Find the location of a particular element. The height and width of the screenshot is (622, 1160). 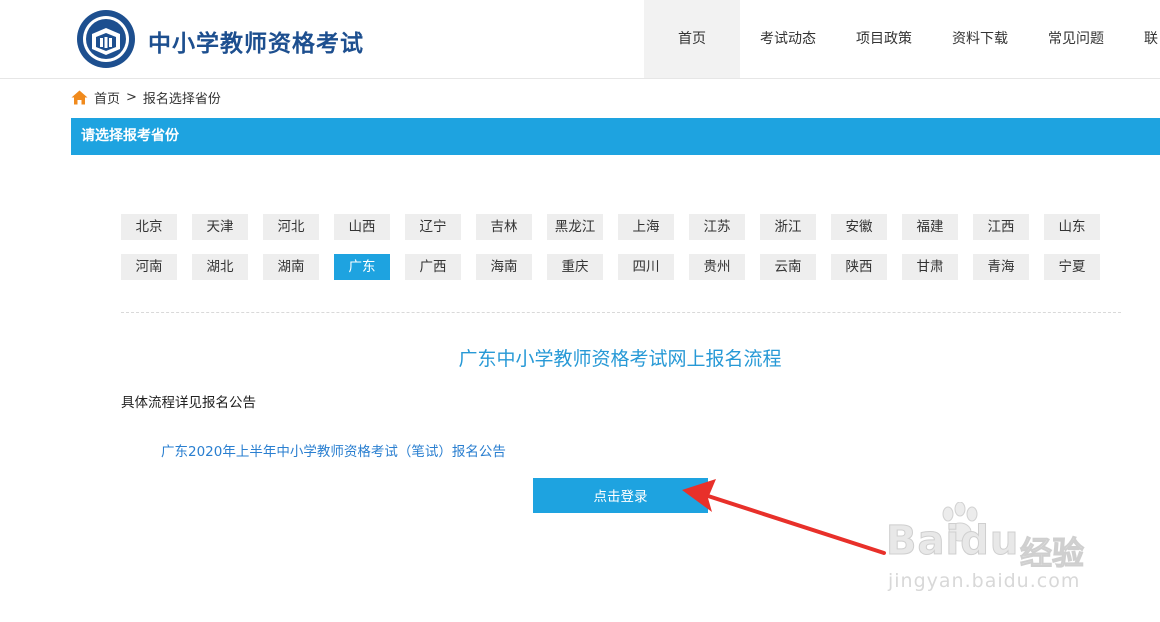

nav-home: 首页 is located at coordinates (692, 39).